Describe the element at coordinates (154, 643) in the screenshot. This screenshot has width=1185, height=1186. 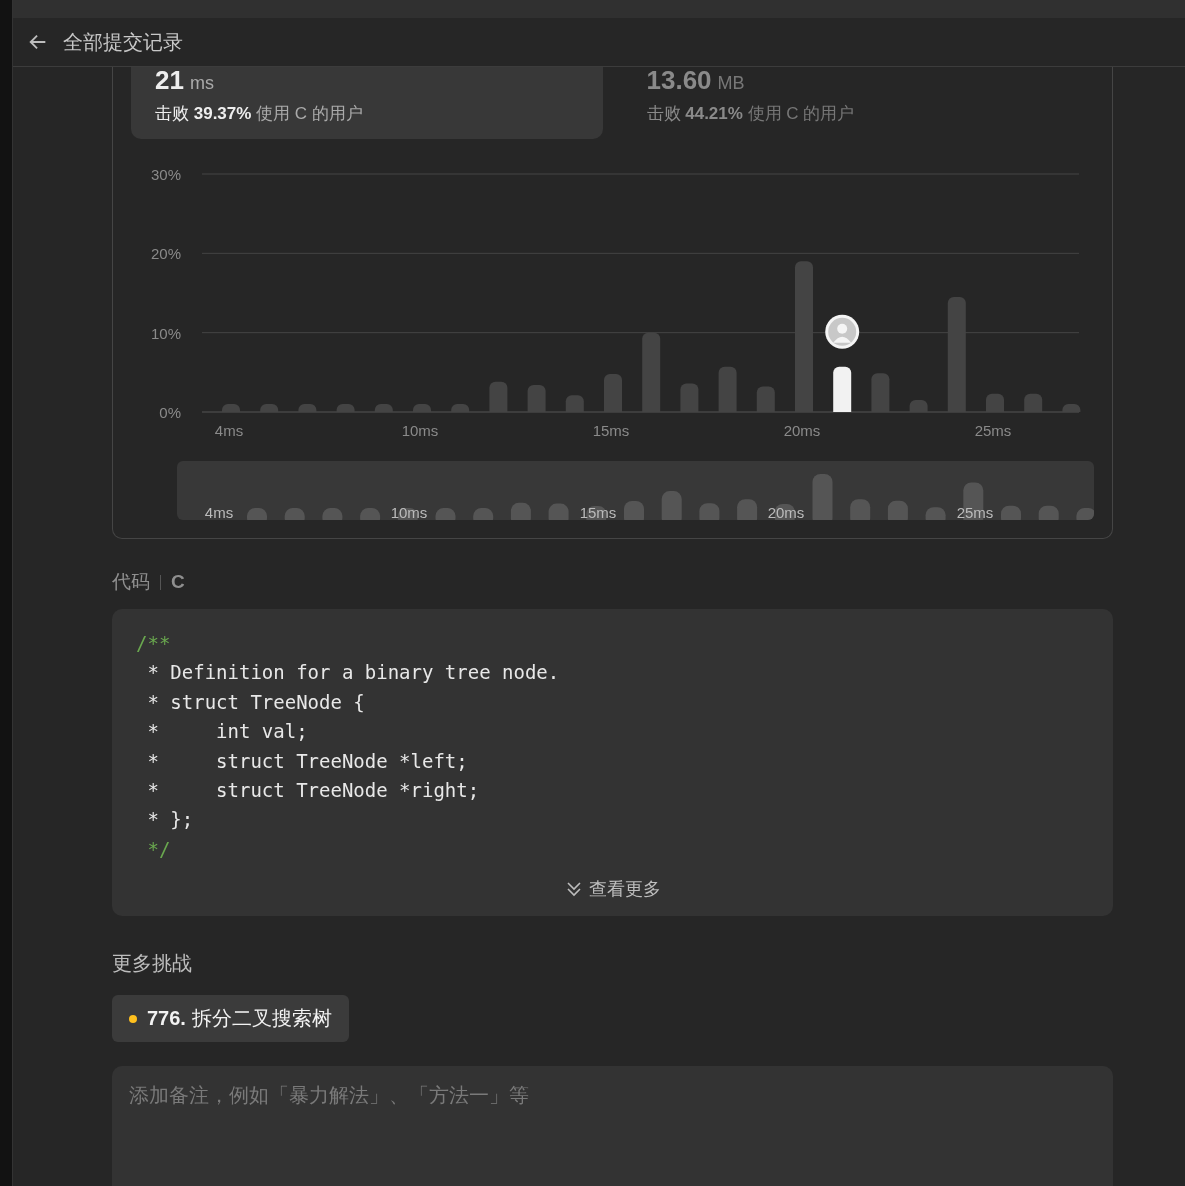
I see `comment-delimiter: /**` at that location.